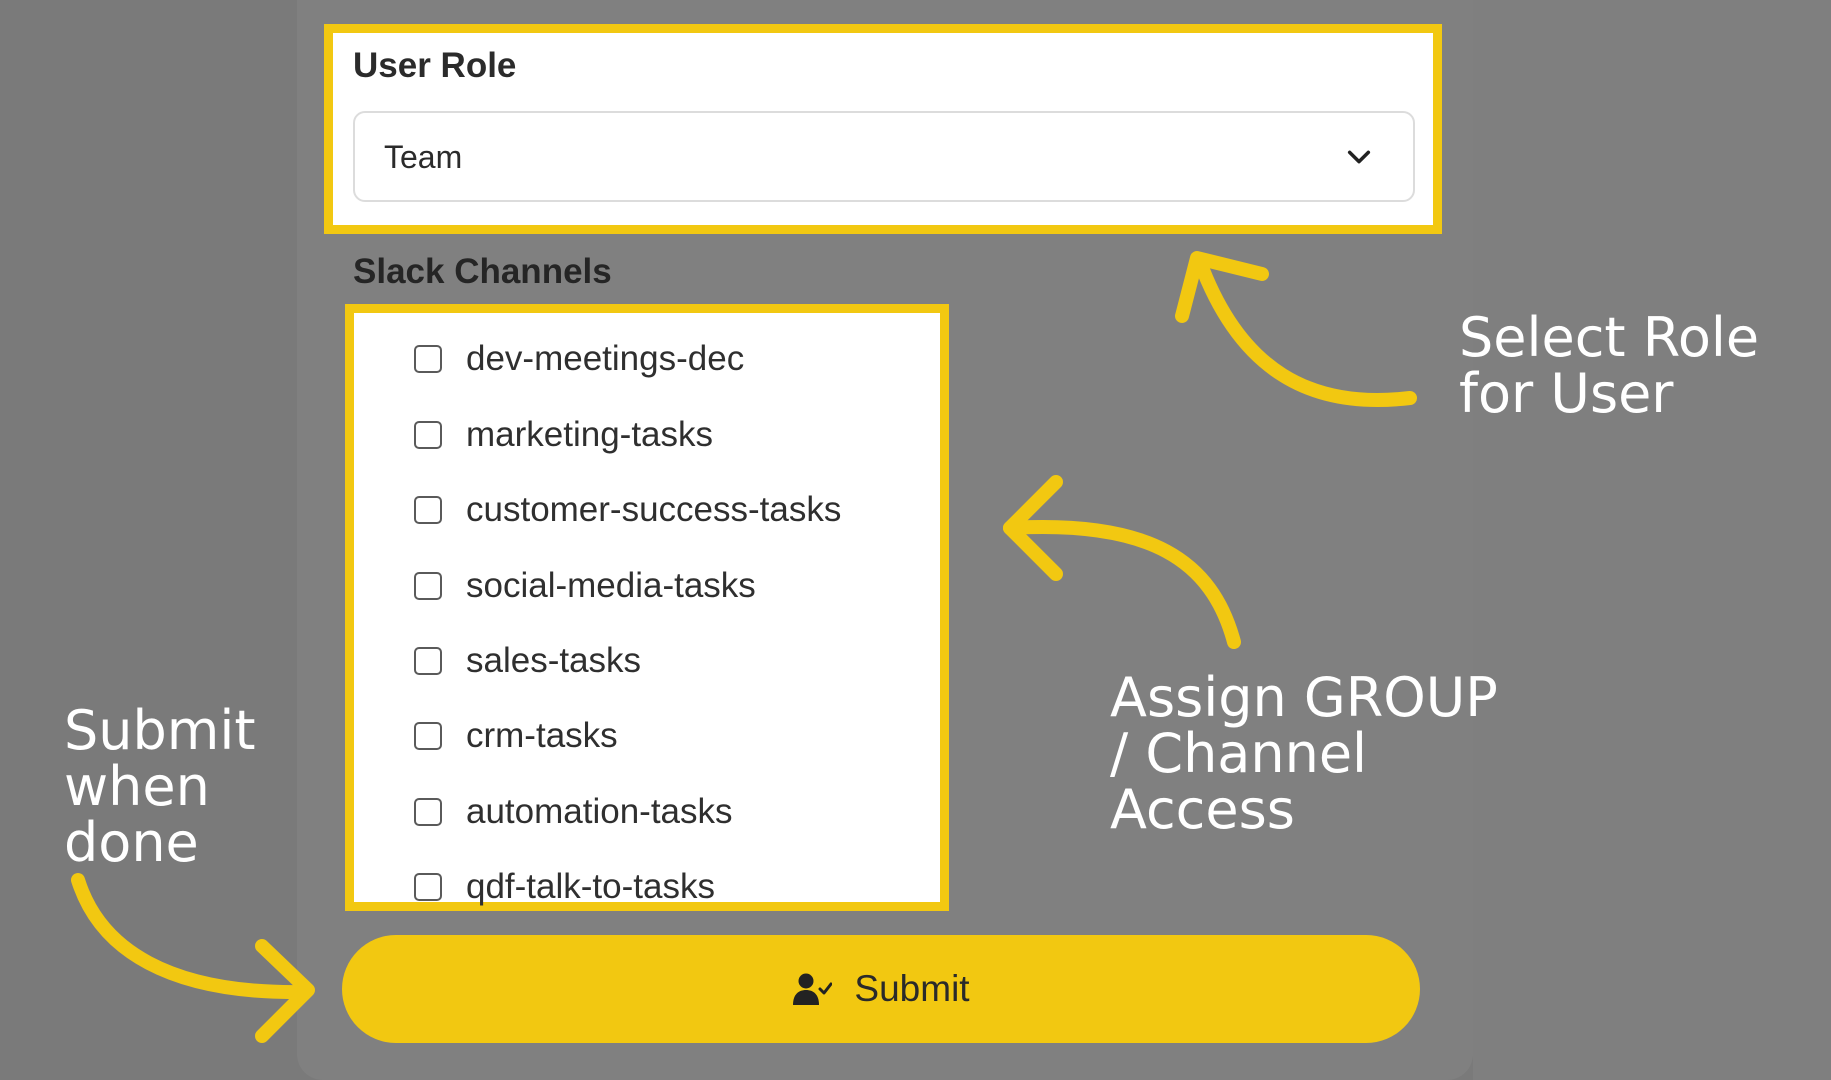  I want to click on user-role-select: Team, so click(884, 156).